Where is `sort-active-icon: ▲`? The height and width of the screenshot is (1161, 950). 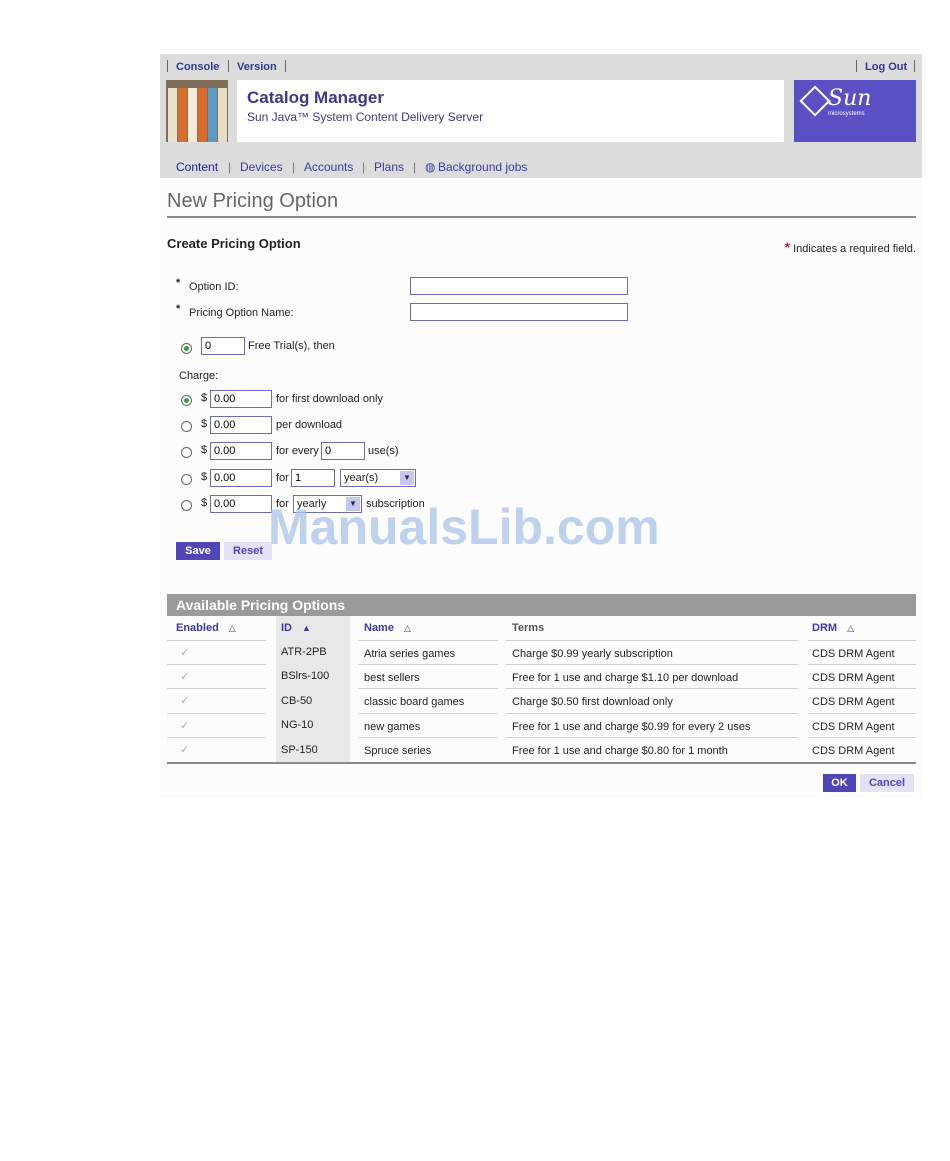
sort-active-icon: ▲ is located at coordinates (306, 628).